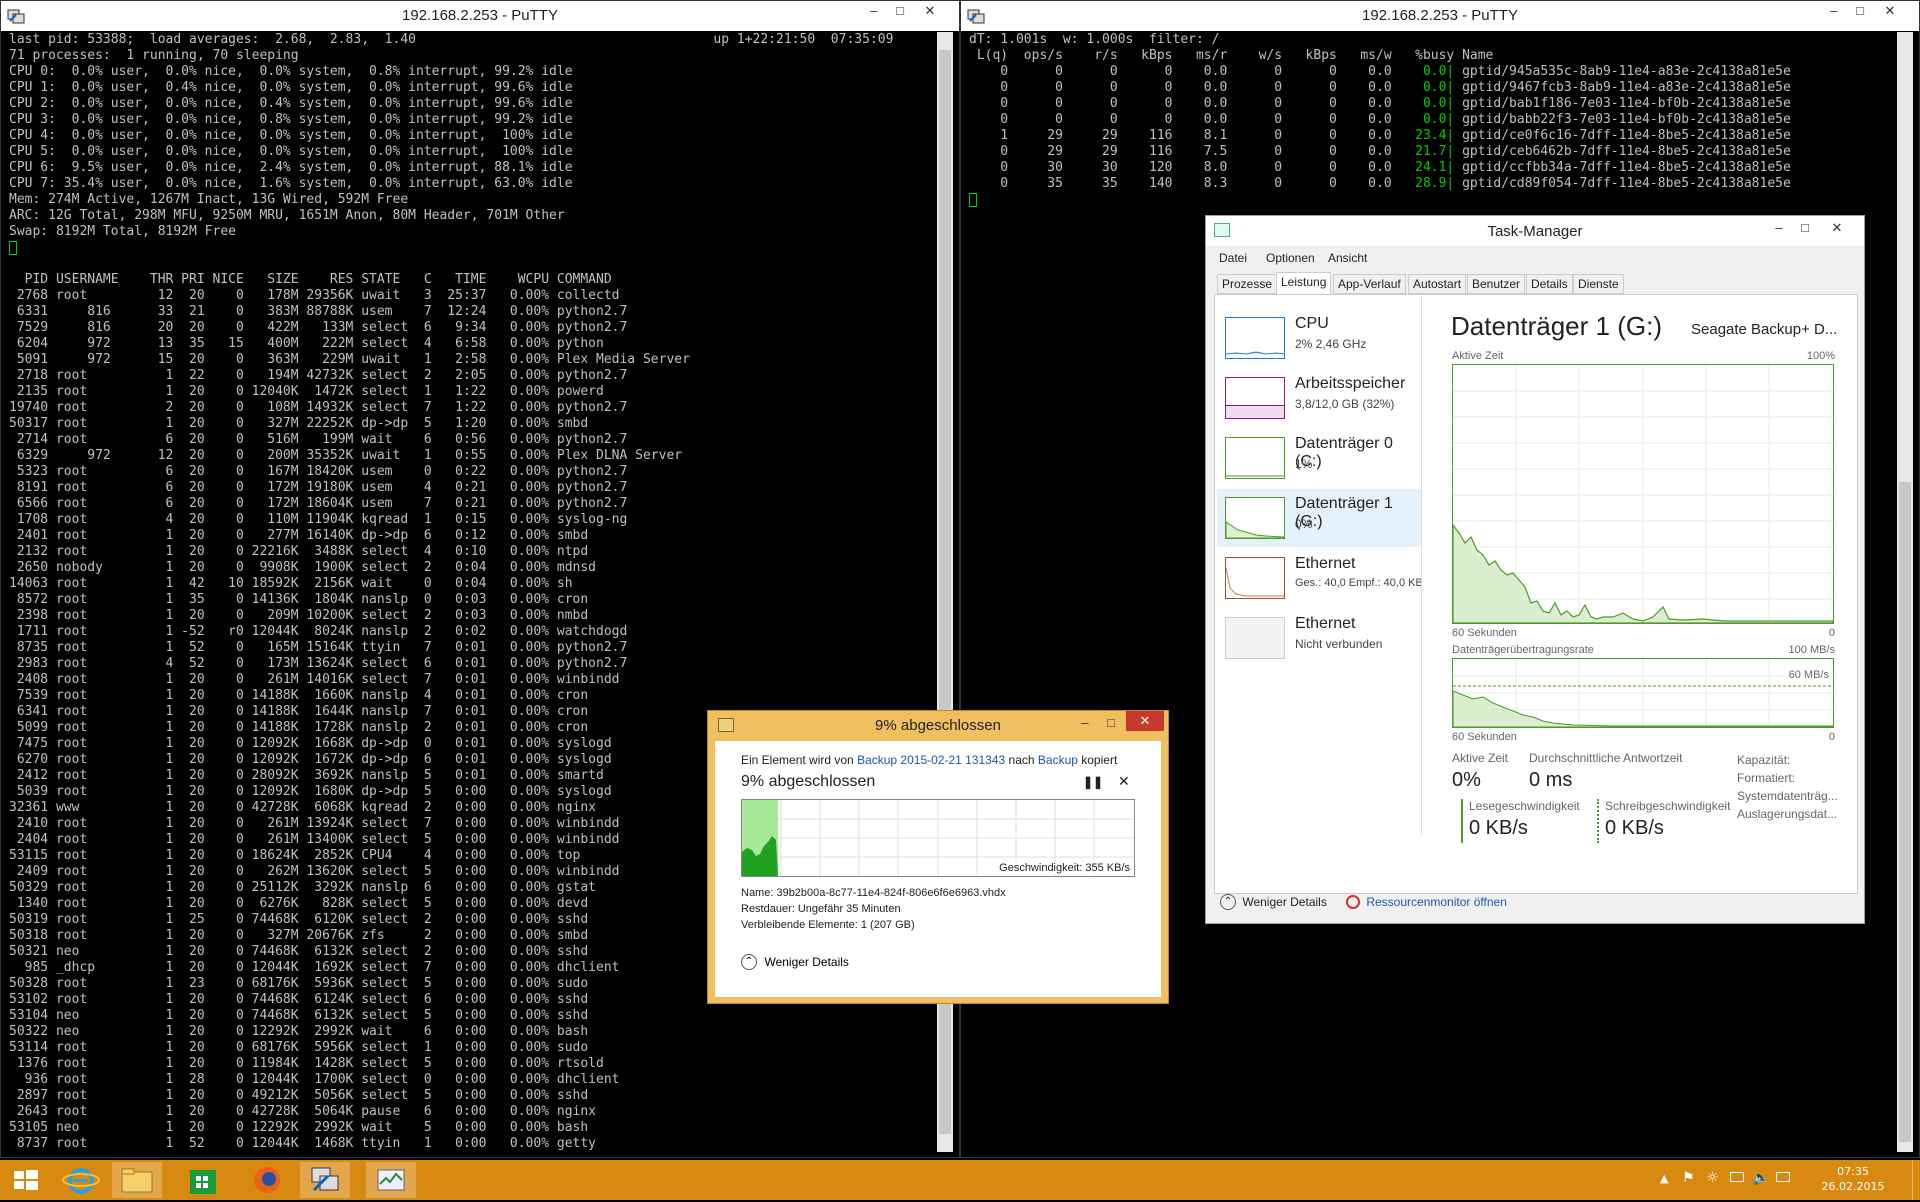 The height and width of the screenshot is (1202, 1920). I want to click on progress-heading: 9% abgeschlossen, so click(808, 782).